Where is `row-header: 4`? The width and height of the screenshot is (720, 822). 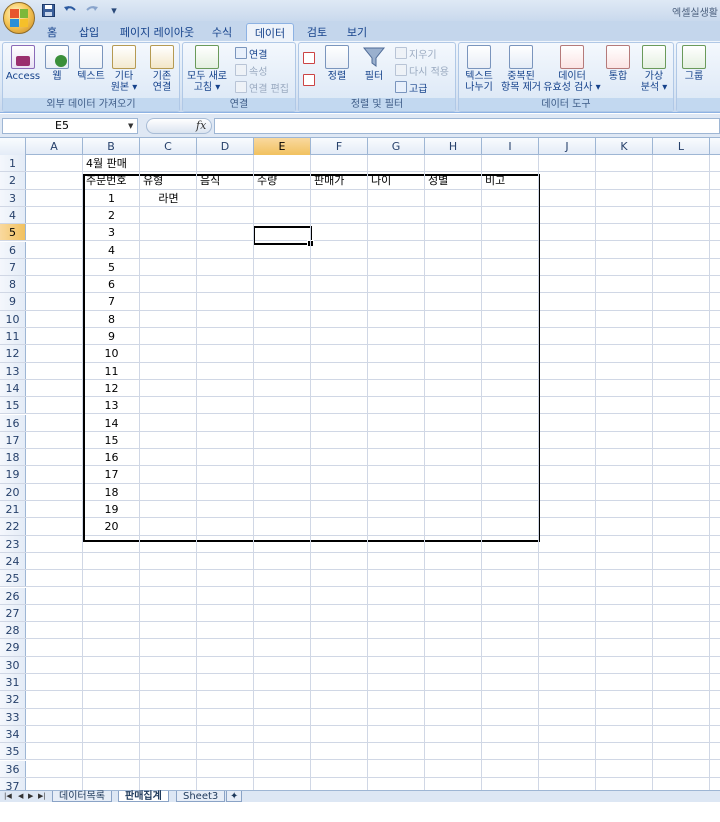
row-header: 4 is located at coordinates (13, 215).